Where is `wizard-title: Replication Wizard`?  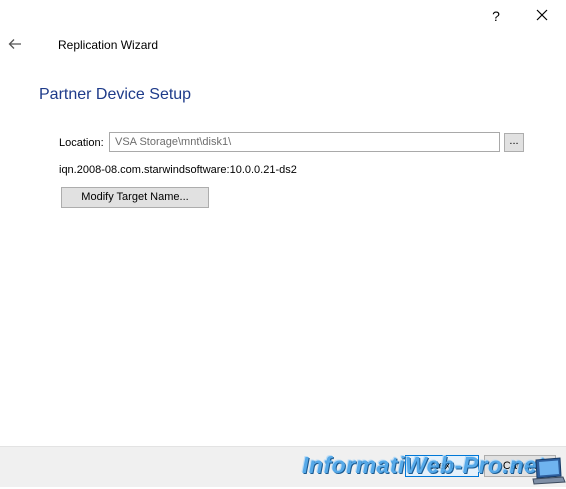 wizard-title: Replication Wizard is located at coordinates (108, 45).